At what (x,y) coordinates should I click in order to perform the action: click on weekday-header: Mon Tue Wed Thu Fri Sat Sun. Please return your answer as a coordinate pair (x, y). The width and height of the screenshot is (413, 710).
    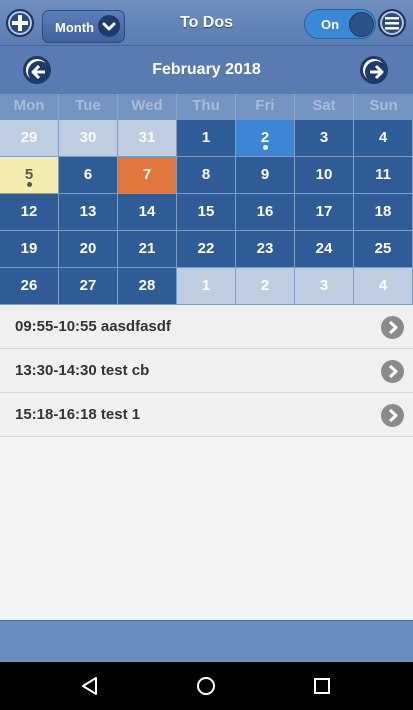
    Looking at the image, I should click on (206, 107).